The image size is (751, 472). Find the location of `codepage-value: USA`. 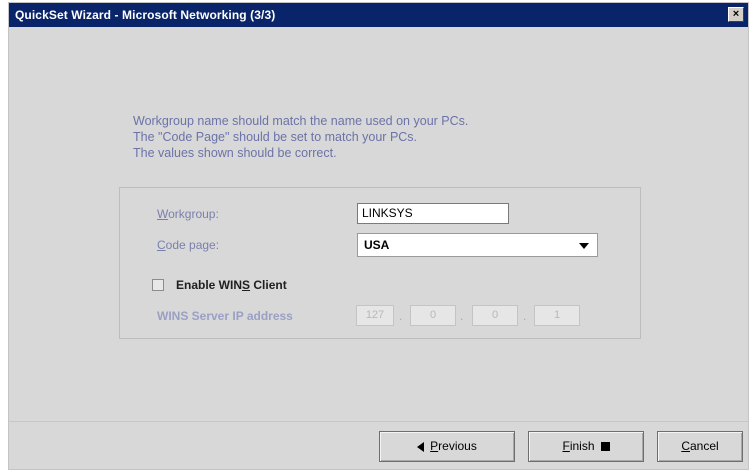

codepage-value: USA is located at coordinates (377, 245).